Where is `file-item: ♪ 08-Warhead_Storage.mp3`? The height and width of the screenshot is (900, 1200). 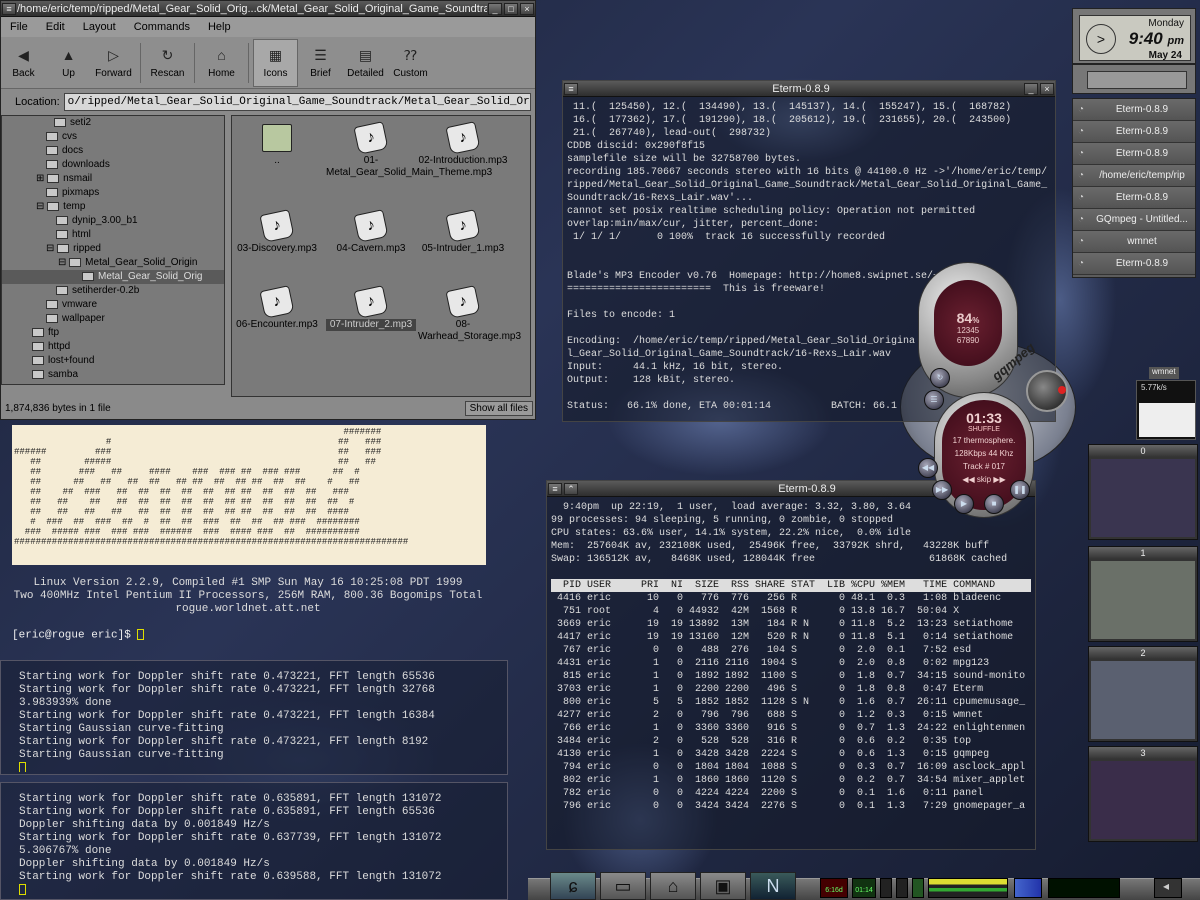
file-item: ♪ 08-Warhead_Storage.mp3 is located at coordinates (469, 314).